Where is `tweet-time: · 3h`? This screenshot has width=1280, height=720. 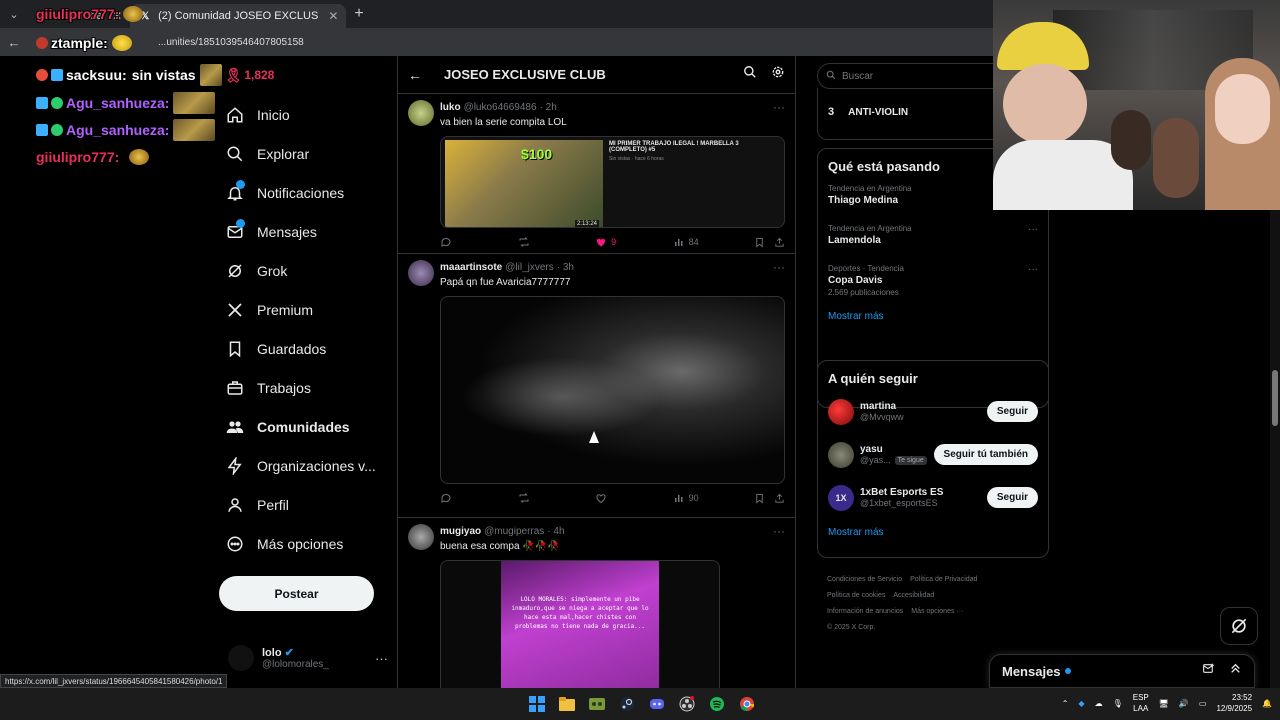
tweet-time: · 3h is located at coordinates (565, 267).